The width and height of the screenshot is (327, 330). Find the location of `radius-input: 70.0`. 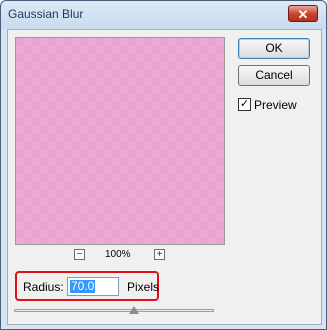

radius-input: 70.0 is located at coordinates (93, 286).